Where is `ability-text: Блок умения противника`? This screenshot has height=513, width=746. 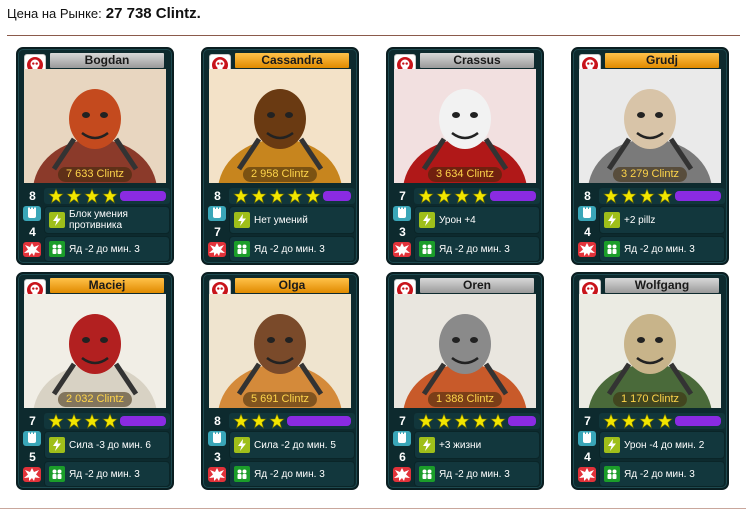
ability-text: Блок умения противника is located at coordinates (98, 220).